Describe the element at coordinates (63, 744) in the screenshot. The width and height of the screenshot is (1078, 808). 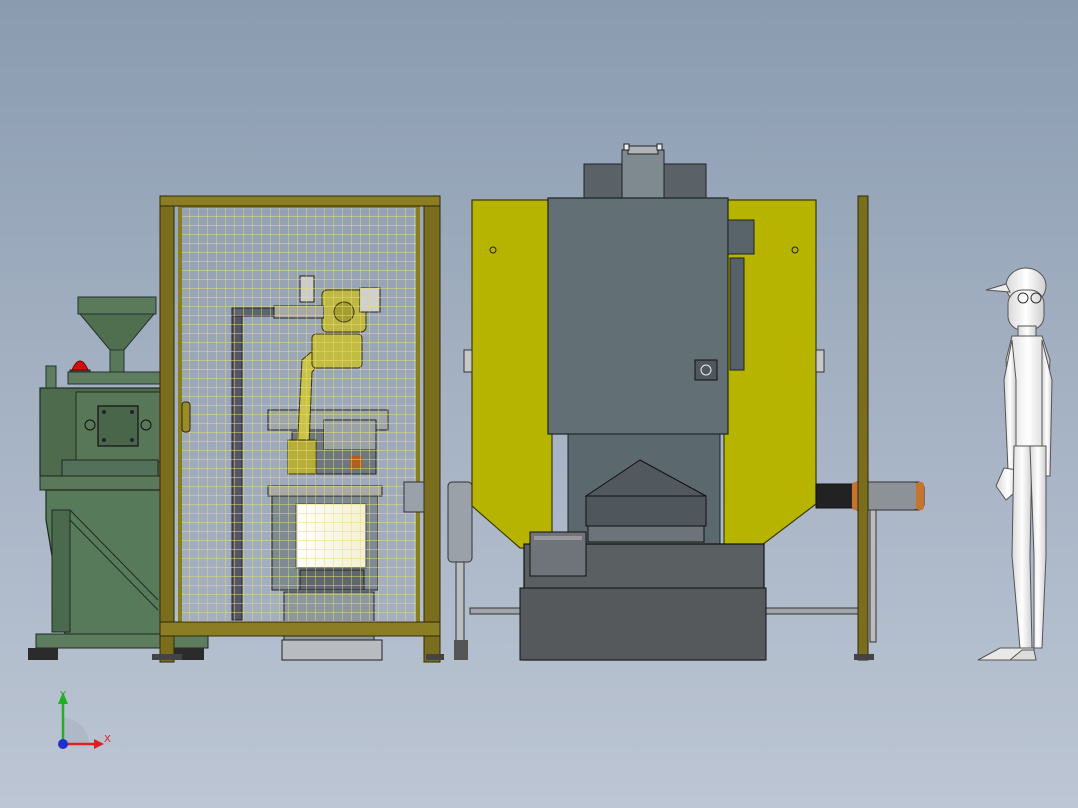
I see `z-axis-dot` at that location.